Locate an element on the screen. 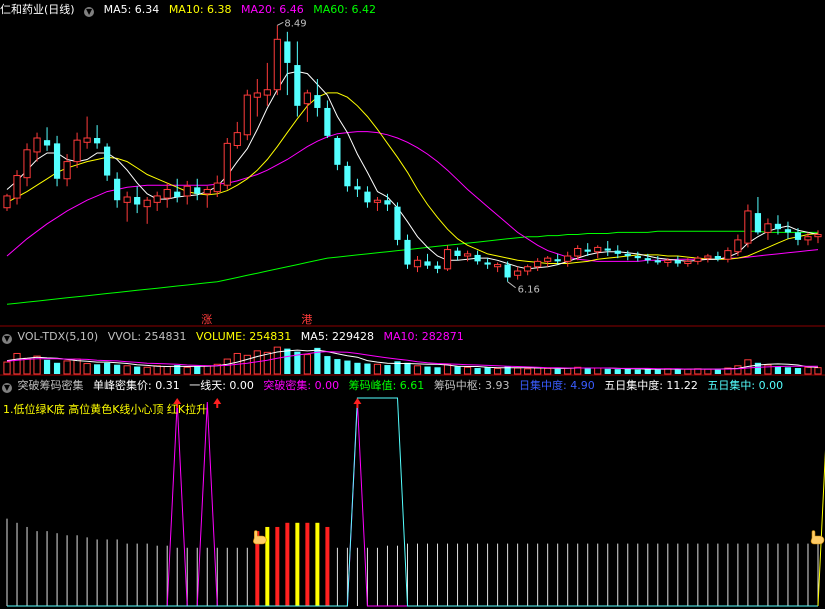 The width and height of the screenshot is (825, 609). vvol-label: VVOL: 254831 is located at coordinates (147, 336).